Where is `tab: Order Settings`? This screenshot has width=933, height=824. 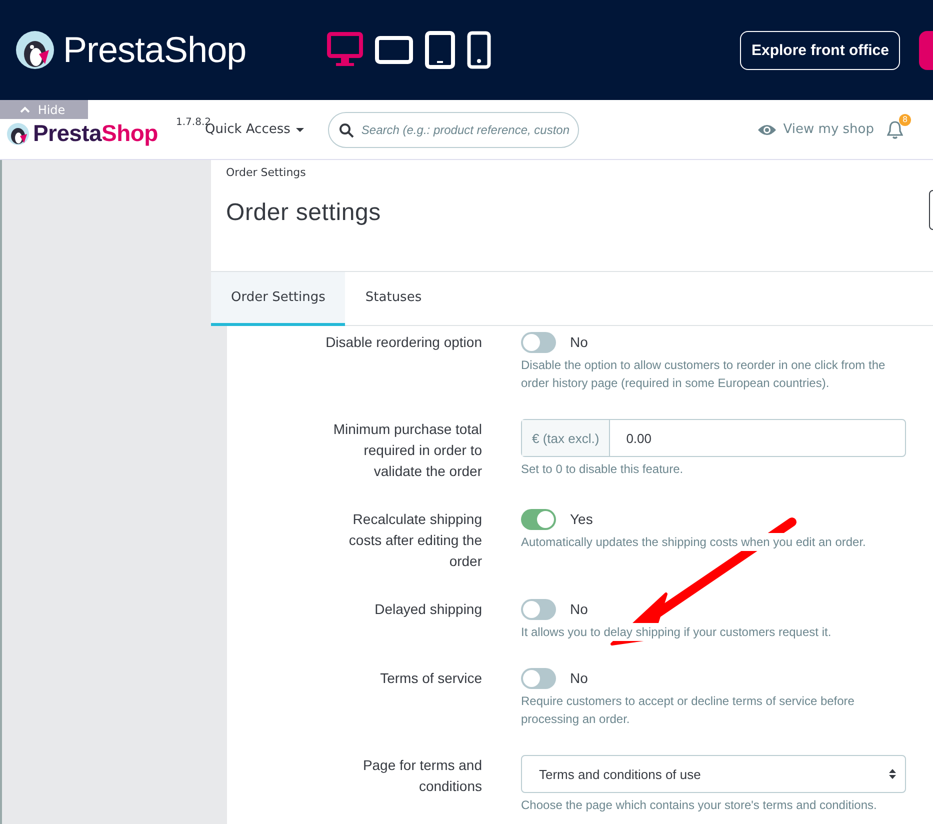
tab: Order Settings is located at coordinates (278, 299).